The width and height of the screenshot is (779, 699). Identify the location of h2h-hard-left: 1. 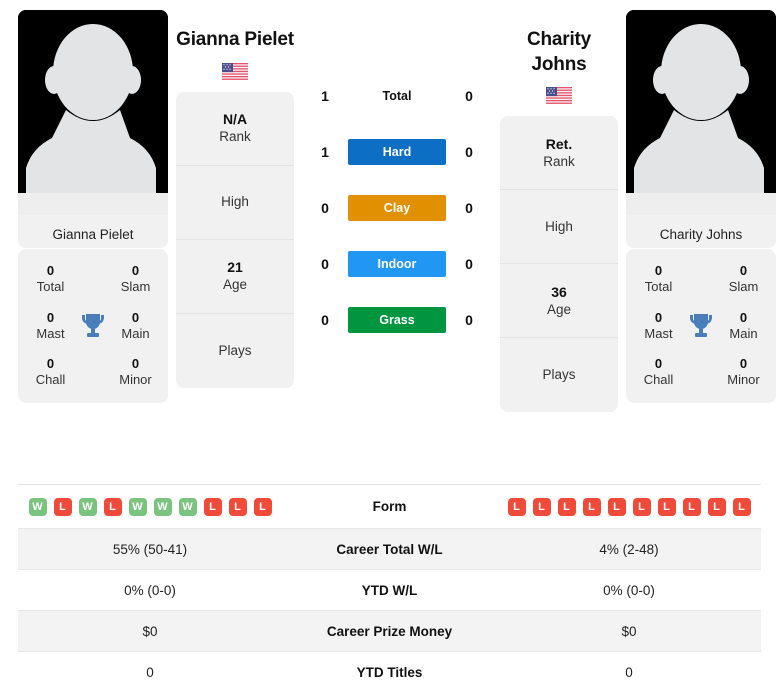
(325, 152).